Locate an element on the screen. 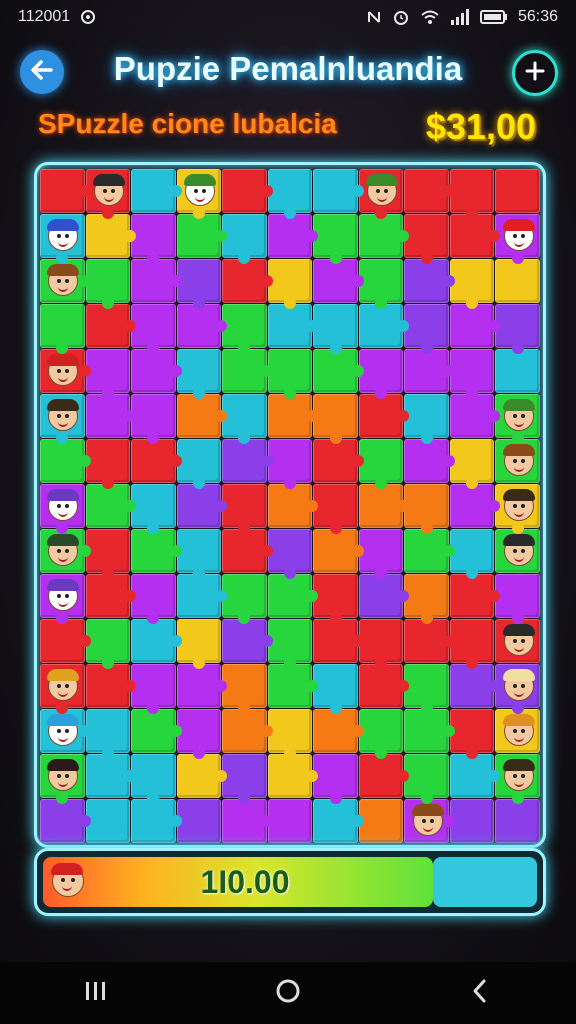 The width and height of the screenshot is (576, 1024). add-button is located at coordinates (535, 73).